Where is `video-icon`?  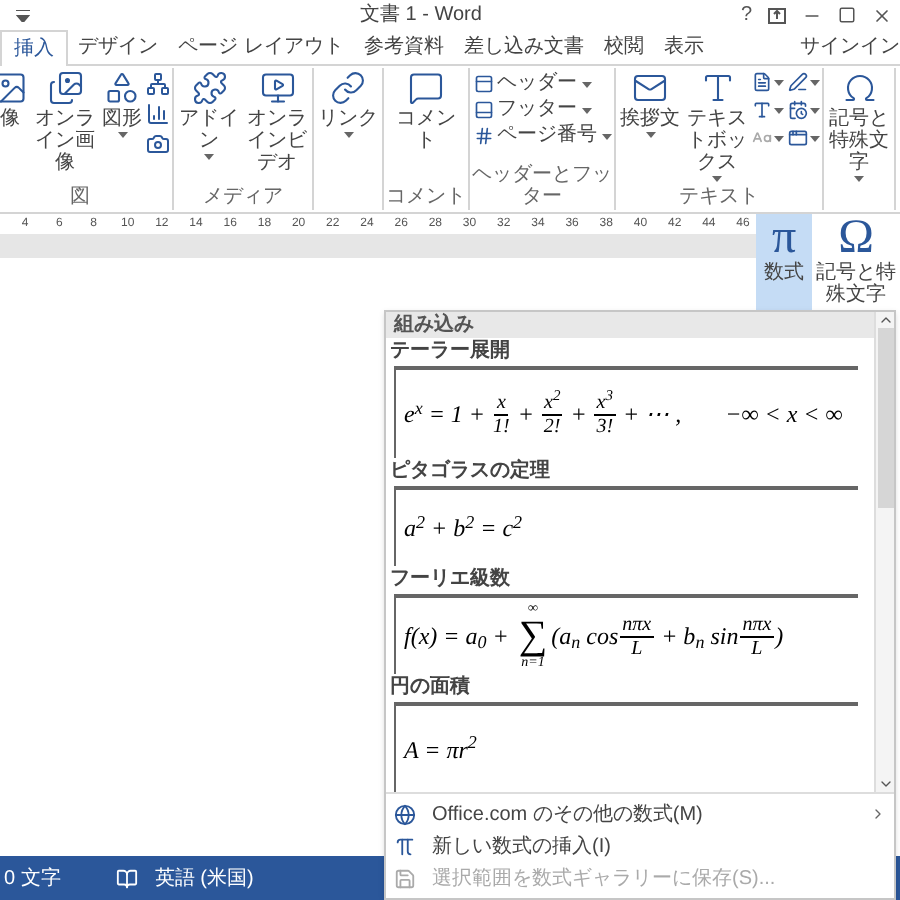
video-icon is located at coordinates (277, 88).